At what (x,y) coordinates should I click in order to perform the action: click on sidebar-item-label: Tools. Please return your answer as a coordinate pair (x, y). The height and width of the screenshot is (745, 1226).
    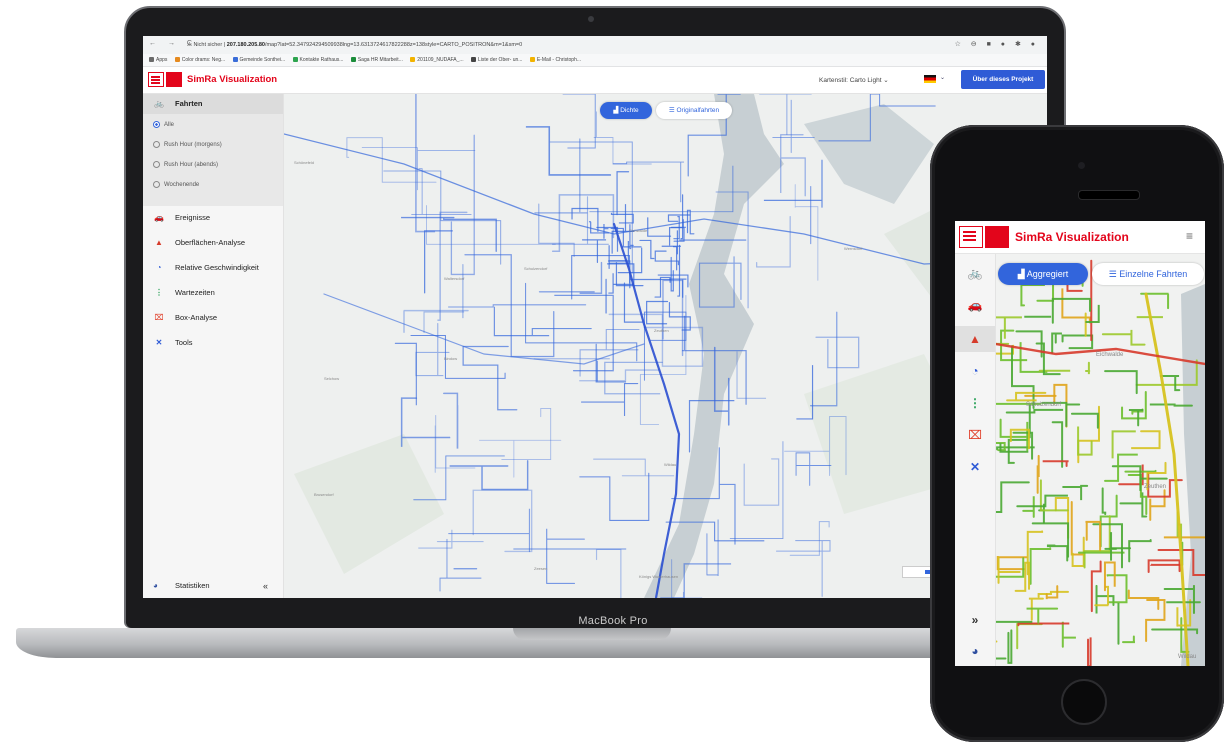
    Looking at the image, I should click on (184, 342).